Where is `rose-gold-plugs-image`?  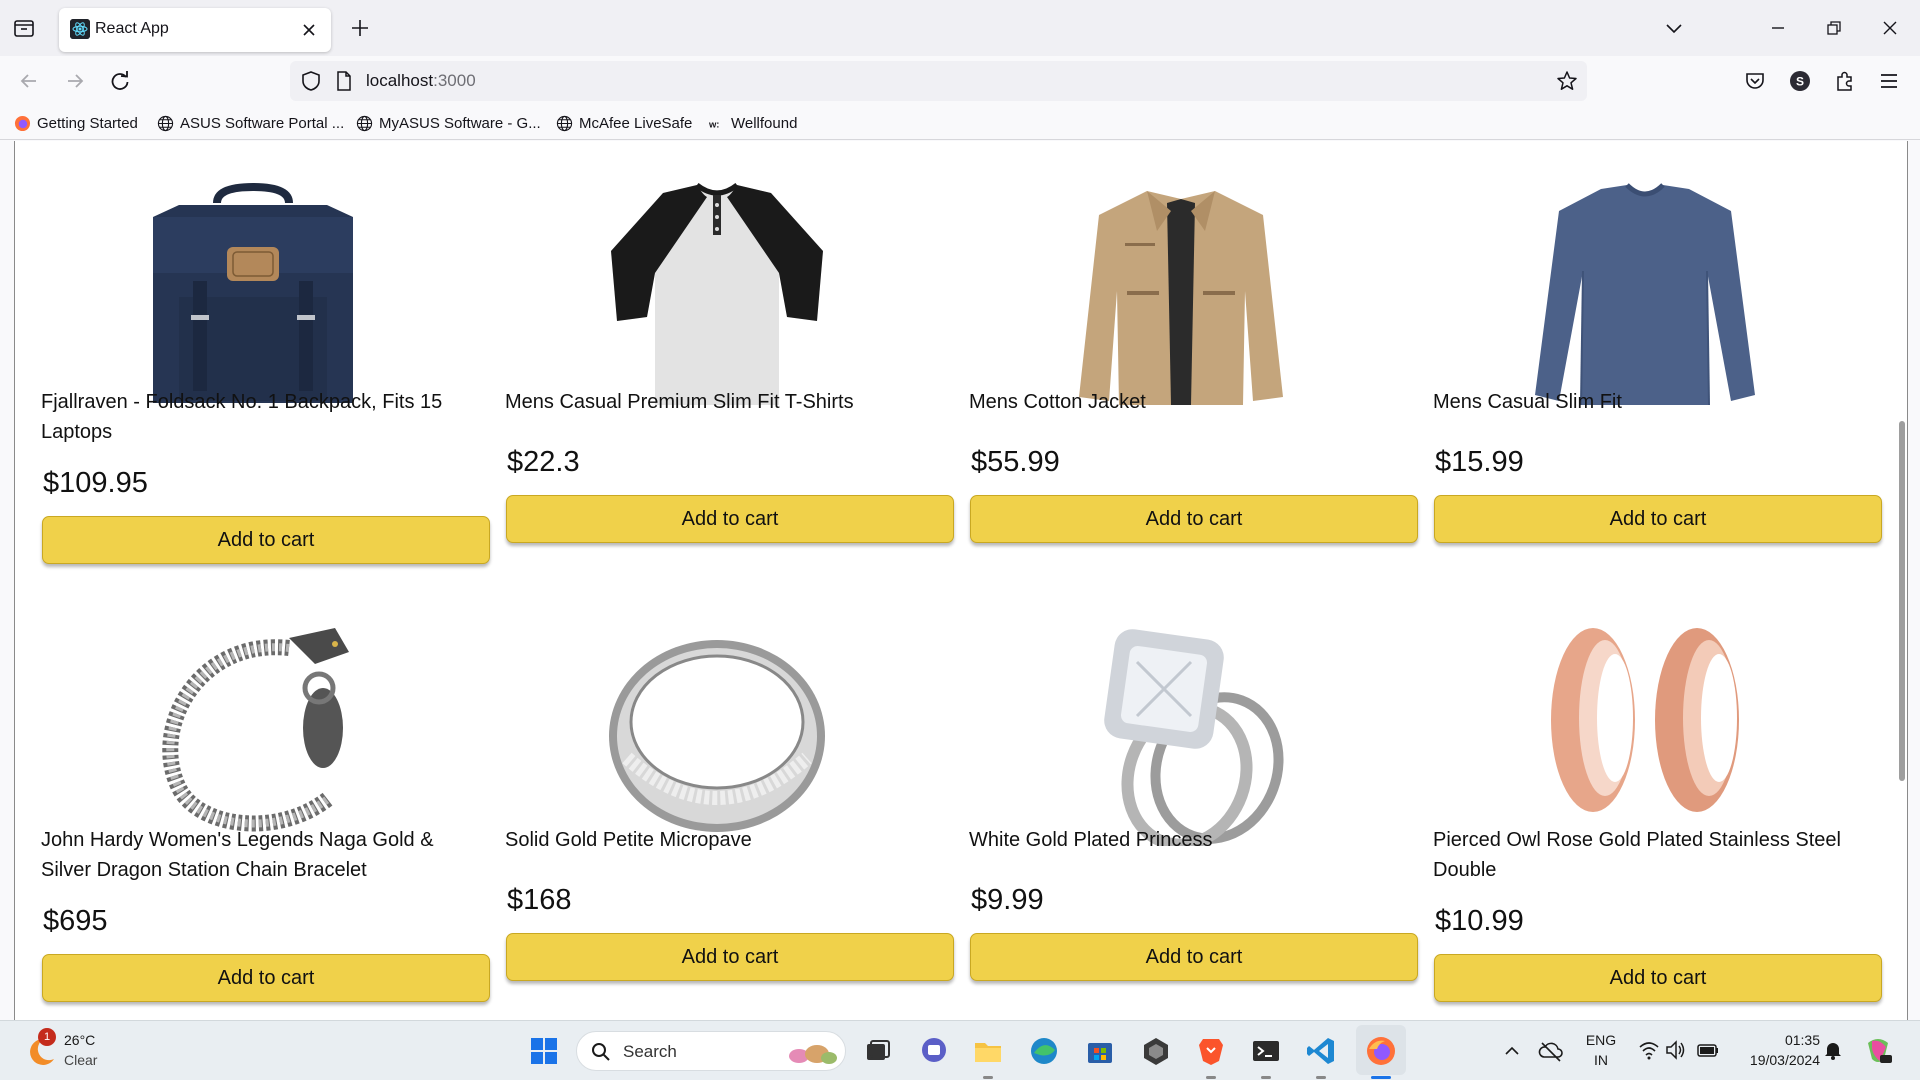 rose-gold-plugs-image is located at coordinates (1645, 720).